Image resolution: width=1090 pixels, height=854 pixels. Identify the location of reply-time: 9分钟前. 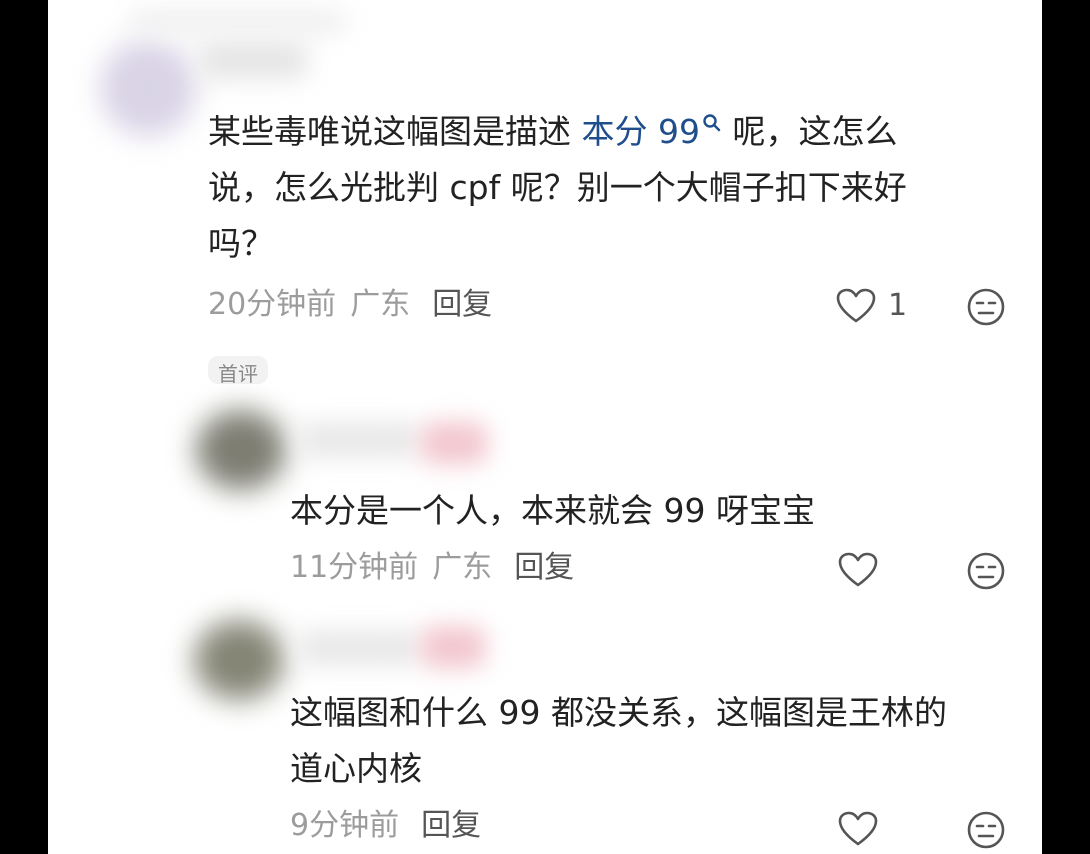
(345, 825).